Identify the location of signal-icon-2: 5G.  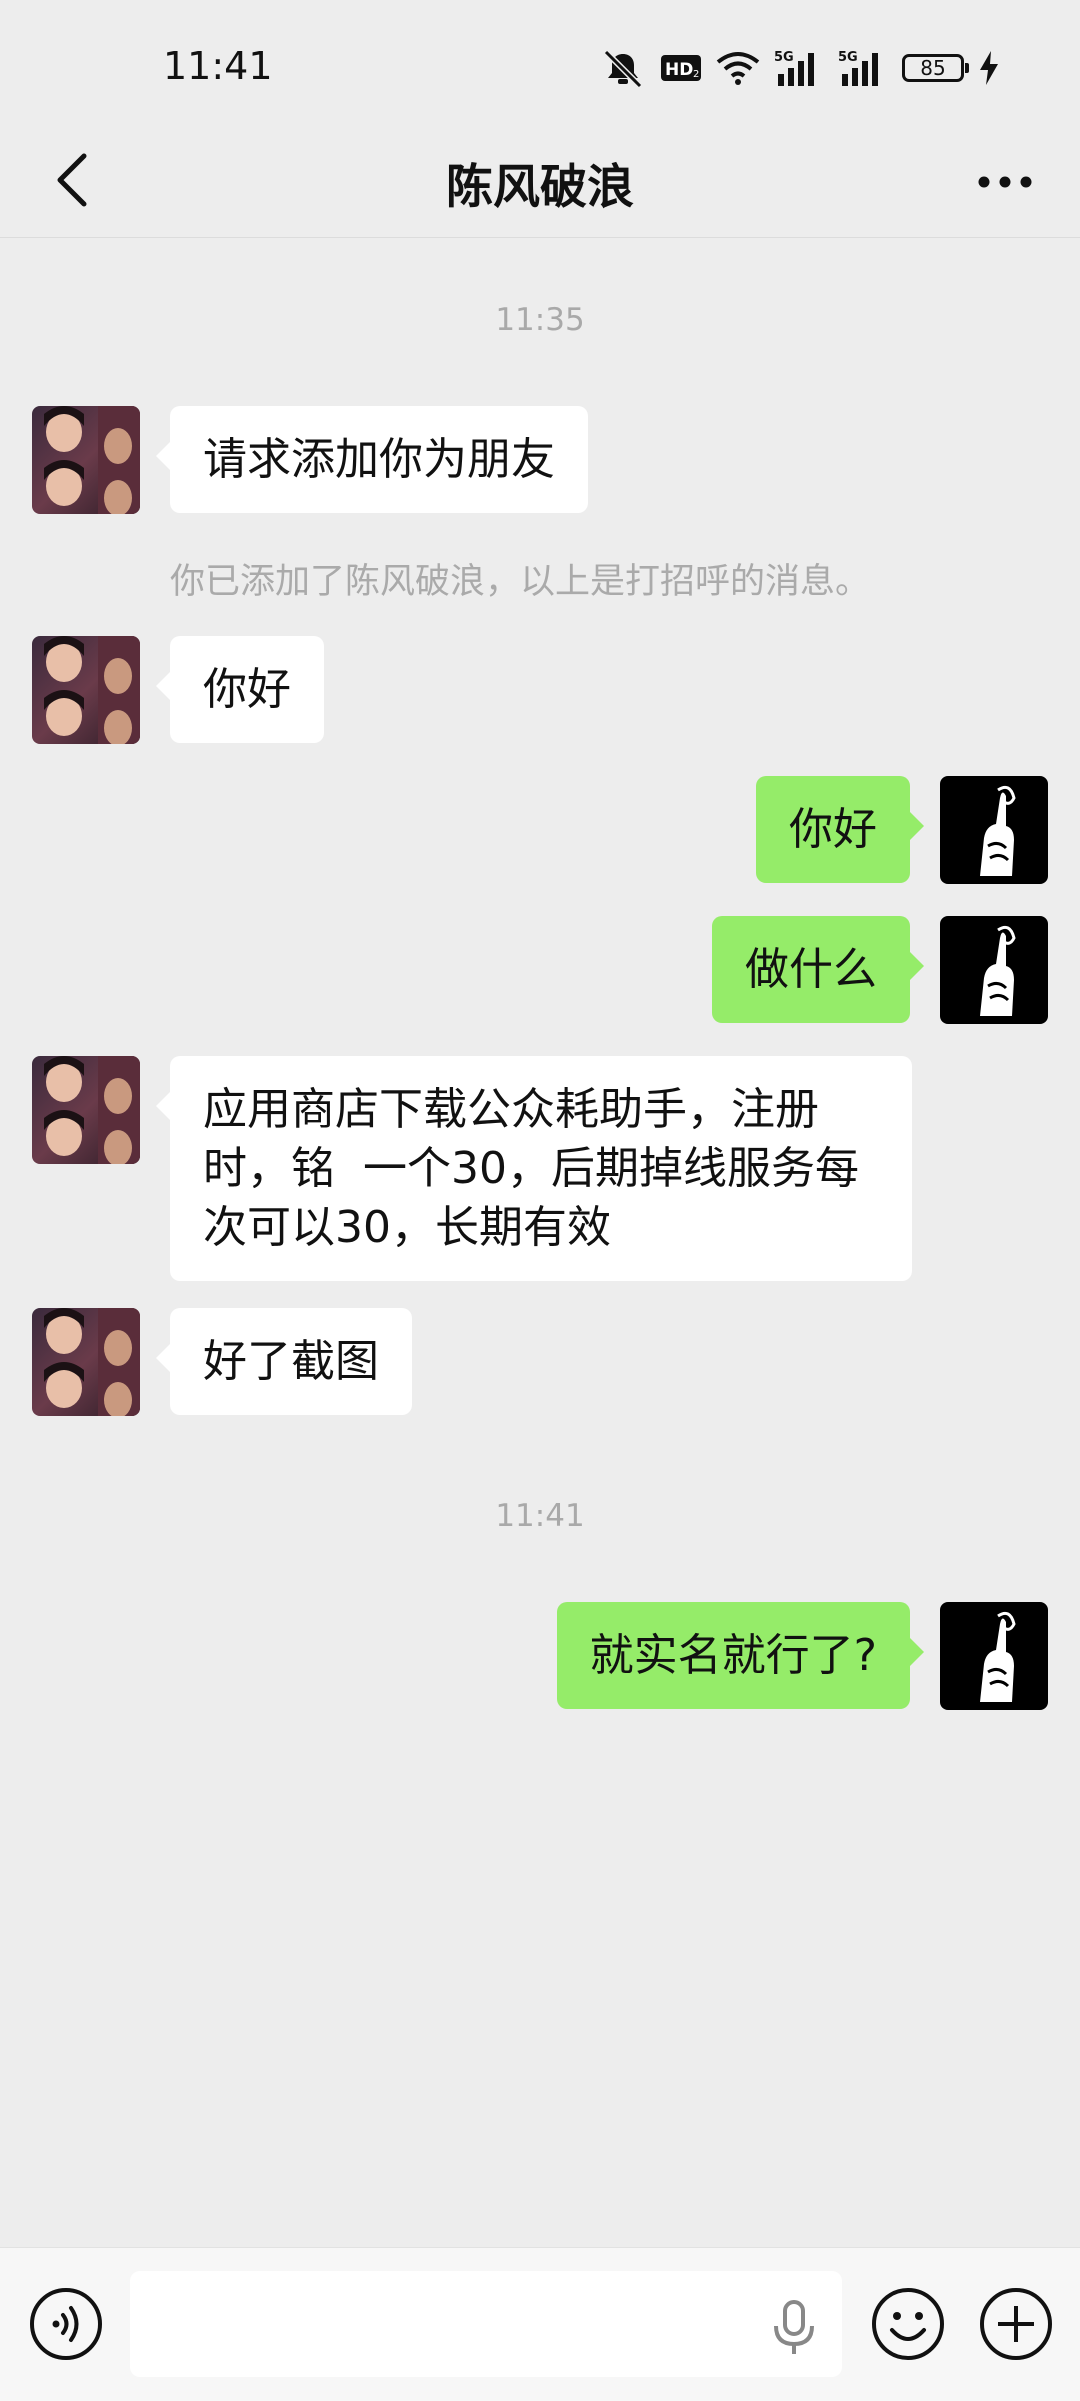
(863, 68).